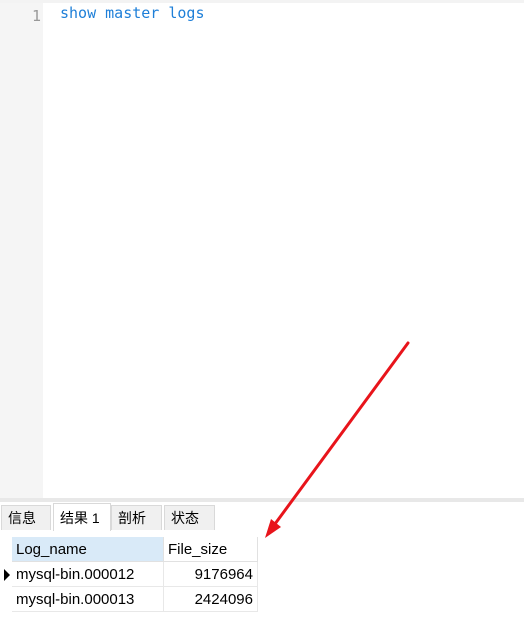  I want to click on tab-status: 状态, so click(189, 517).